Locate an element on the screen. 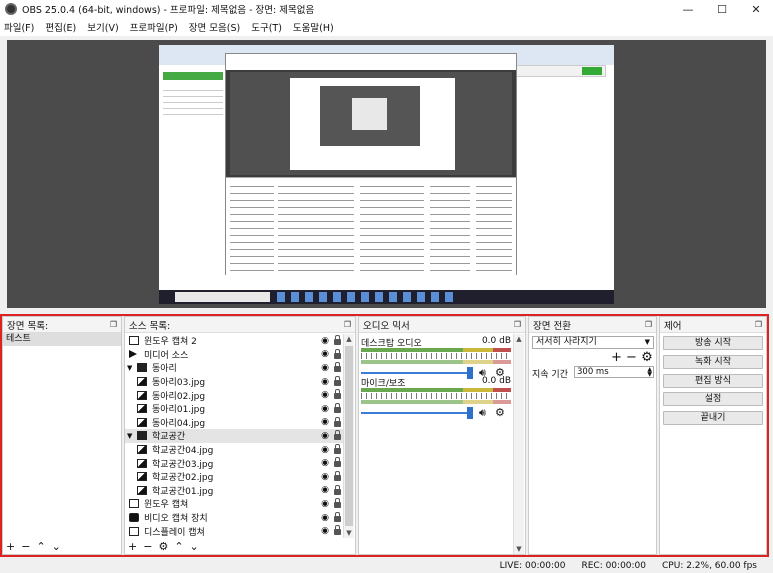 Image resolution: width=773 pixels, height=573 pixels. menu-scene-collection: 장면 모음(S) is located at coordinates (214, 27).